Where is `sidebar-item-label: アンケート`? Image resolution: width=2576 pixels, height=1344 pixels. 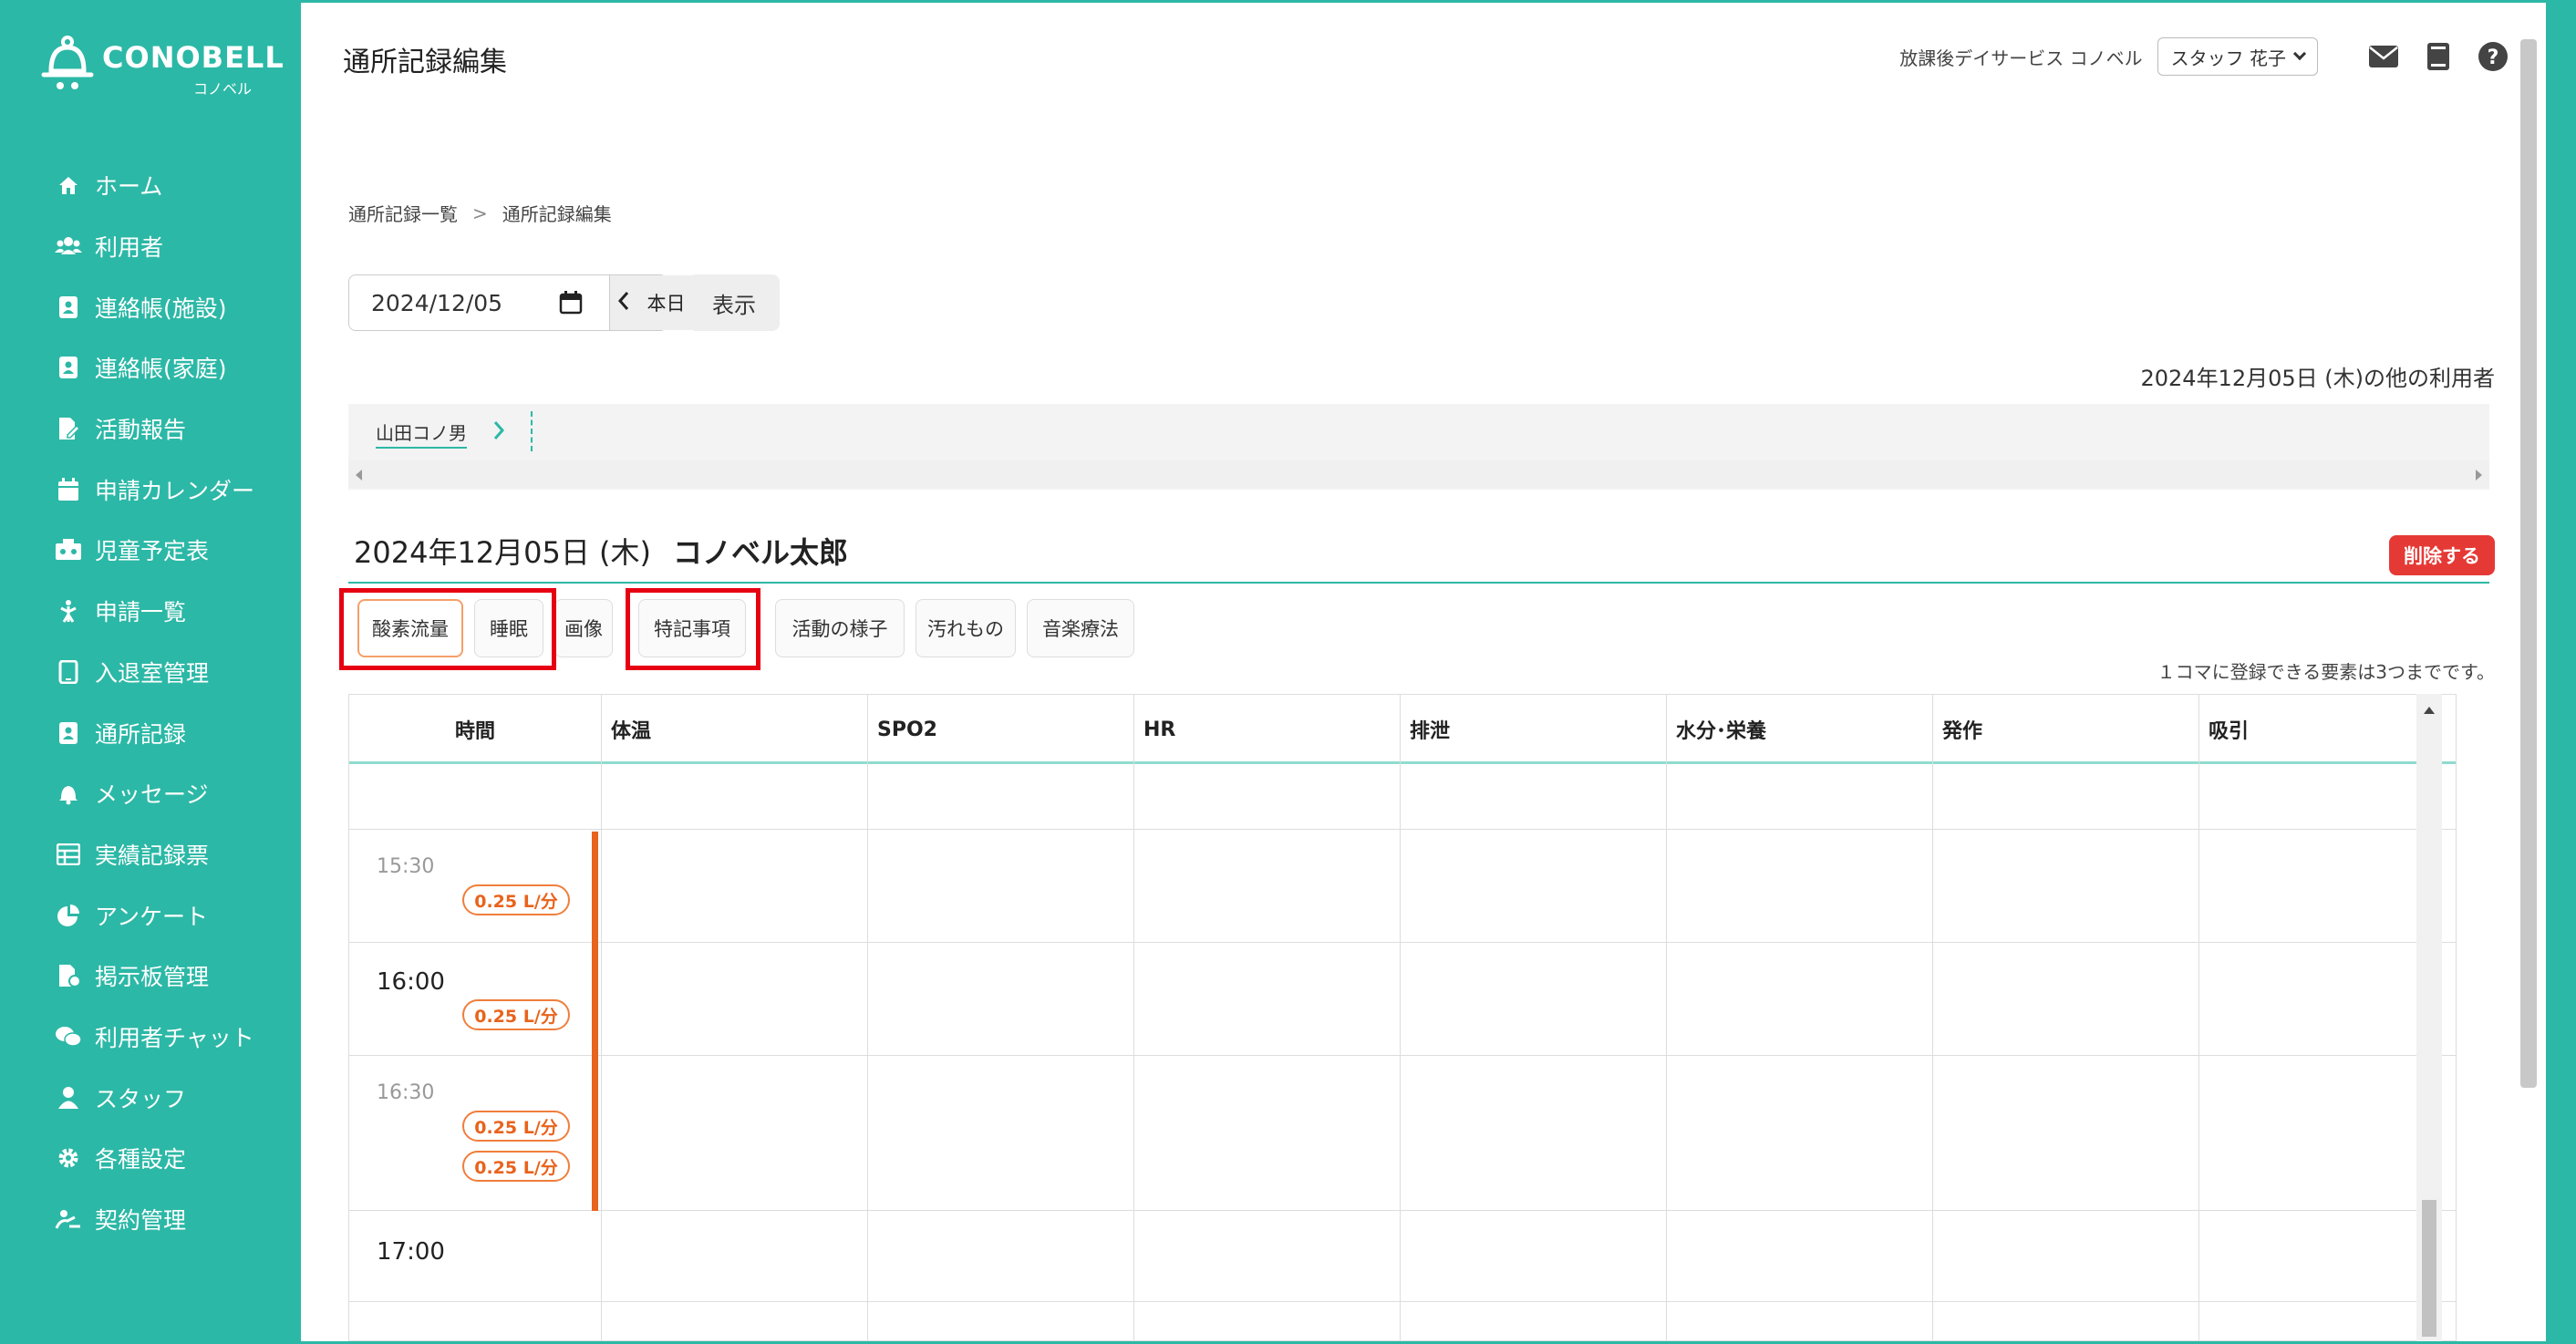 sidebar-item-label: アンケート is located at coordinates (152, 916).